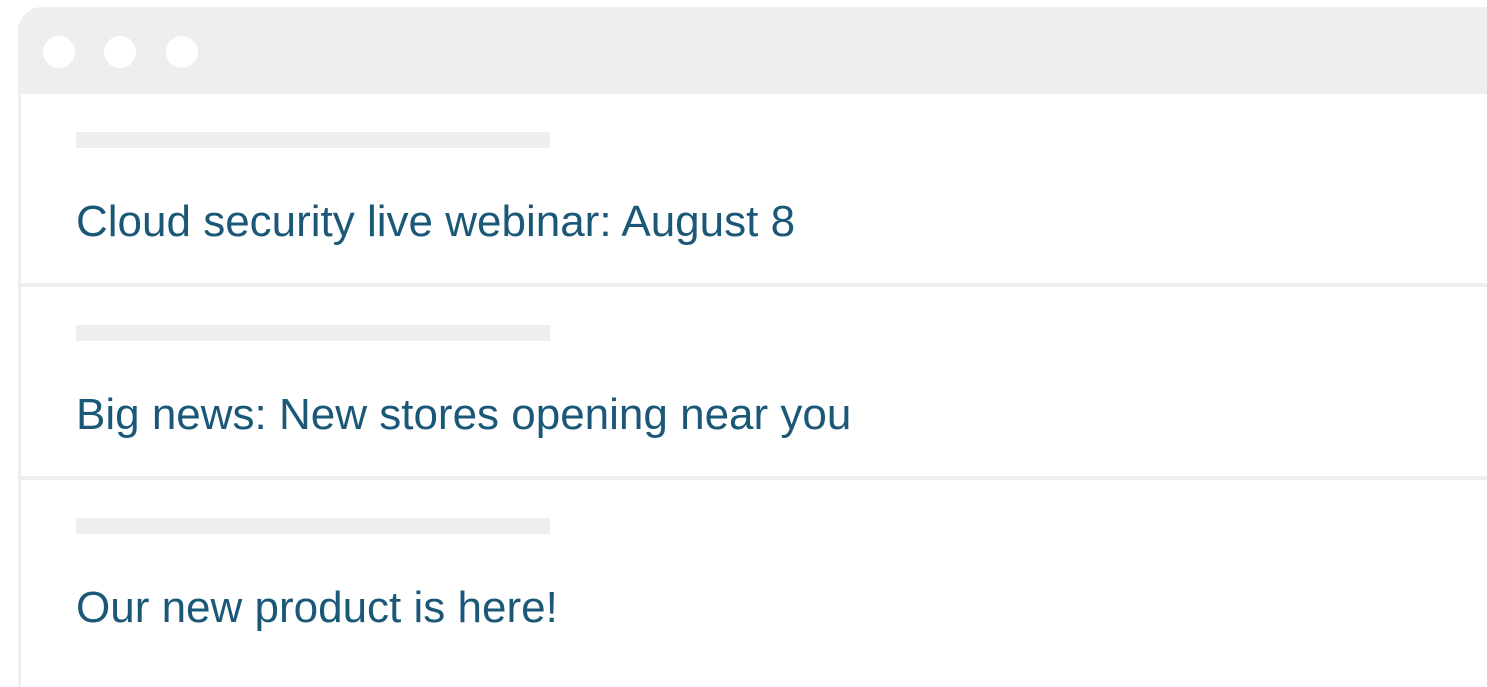 This screenshot has width=1487, height=687. Describe the element at coordinates (317, 608) in the screenshot. I see `list-item-title: Our new product is here!` at that location.